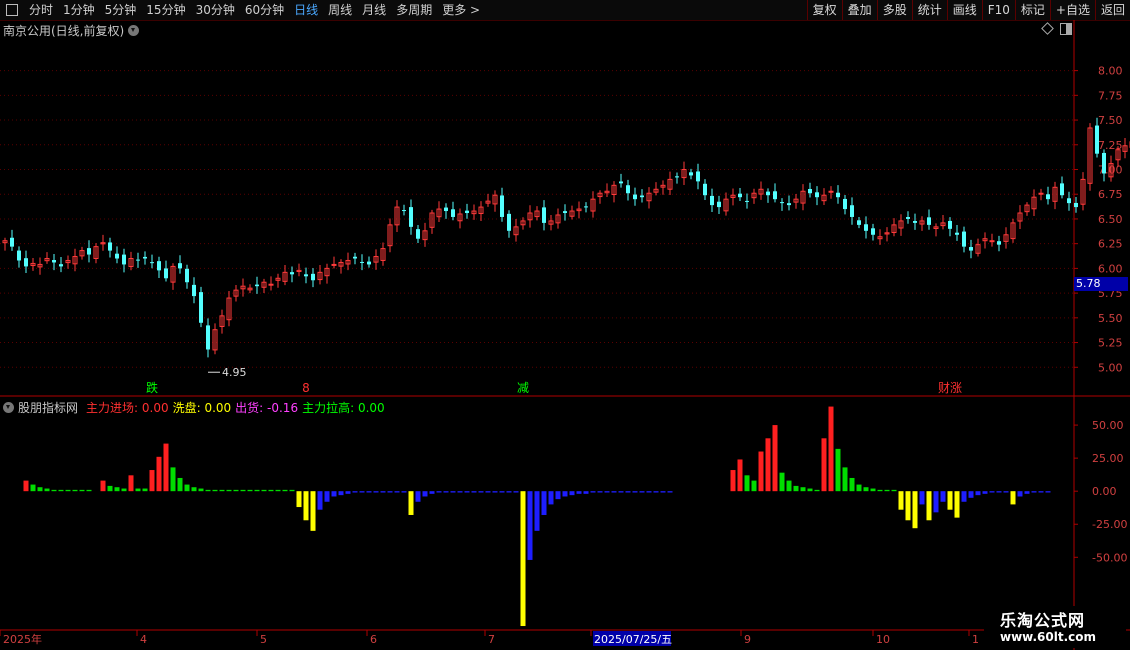  I want to click on indicator-value-3: 主力拉高: 0.00, so click(343, 408).